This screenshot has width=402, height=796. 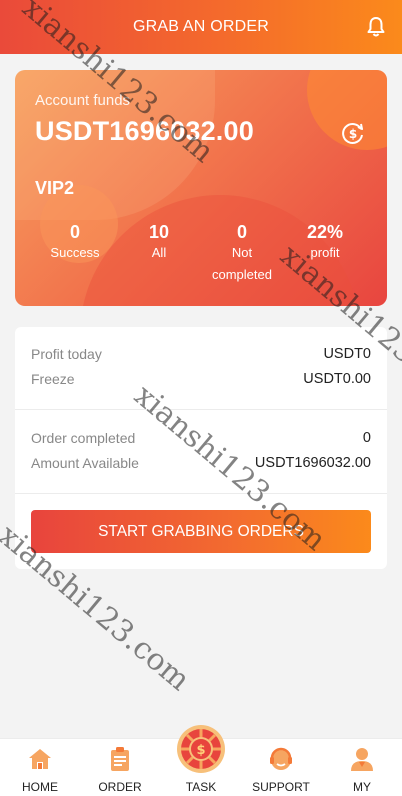 What do you see at coordinates (325, 241) in the screenshot?
I see `stat-profit: 22% profit` at bounding box center [325, 241].